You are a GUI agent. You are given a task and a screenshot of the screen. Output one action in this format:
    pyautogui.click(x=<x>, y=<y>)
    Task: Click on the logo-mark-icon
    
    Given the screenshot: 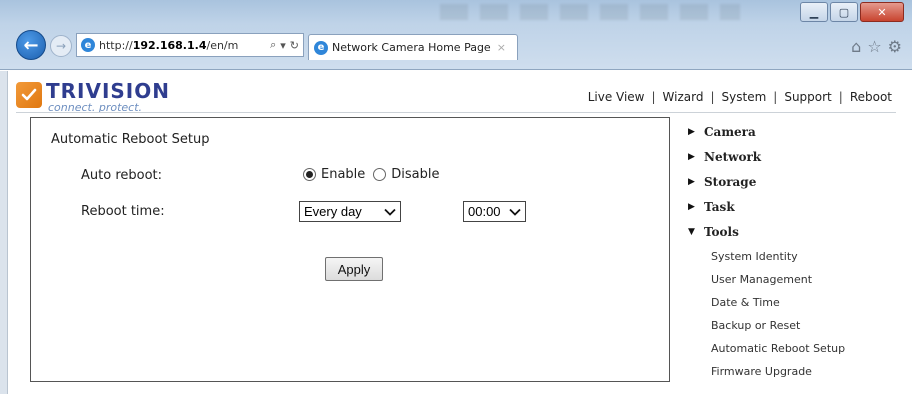 What is the action you would take?
    pyautogui.click(x=29, y=95)
    